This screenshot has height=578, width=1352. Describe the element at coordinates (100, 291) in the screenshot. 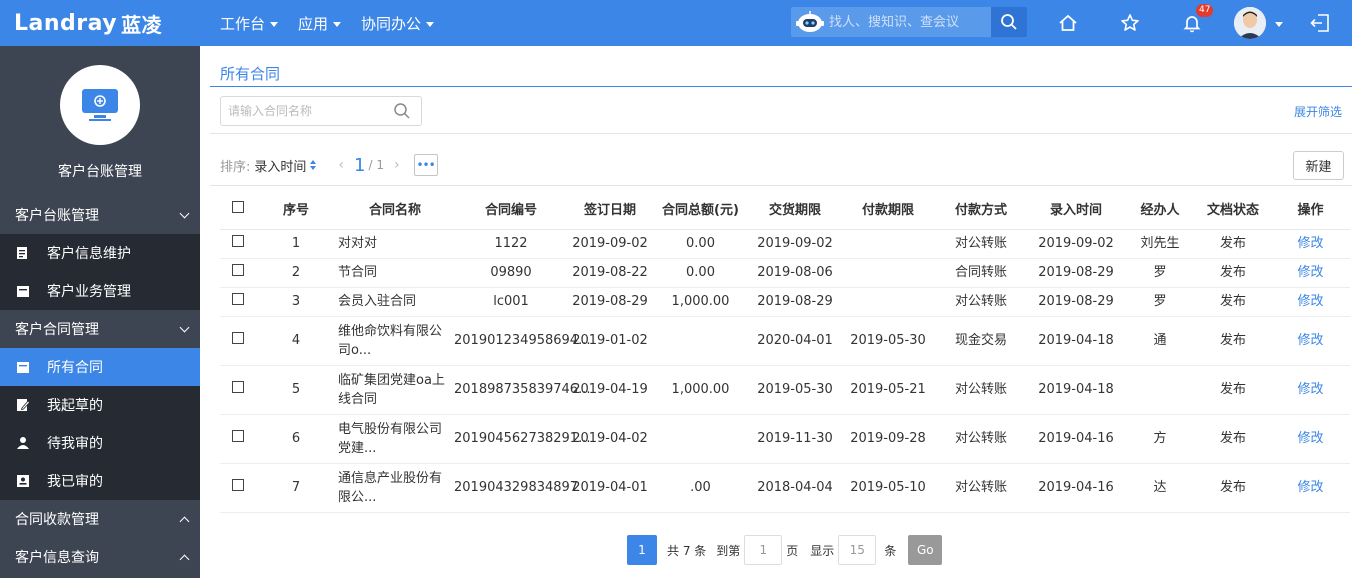

I see `sidebar-item-customer-business: 客户业务管理` at that location.